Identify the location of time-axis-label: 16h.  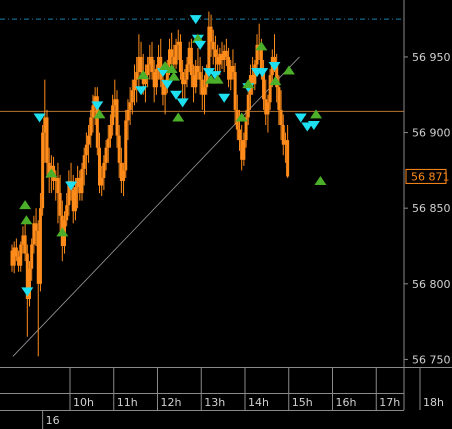
(346, 402).